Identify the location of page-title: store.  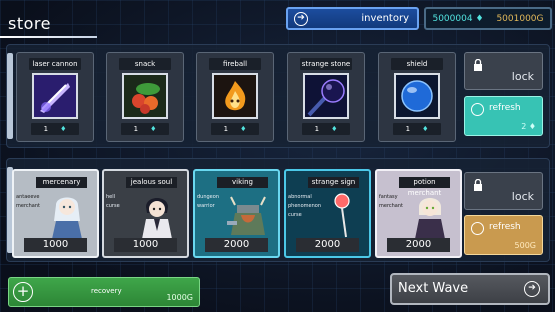
(29, 23).